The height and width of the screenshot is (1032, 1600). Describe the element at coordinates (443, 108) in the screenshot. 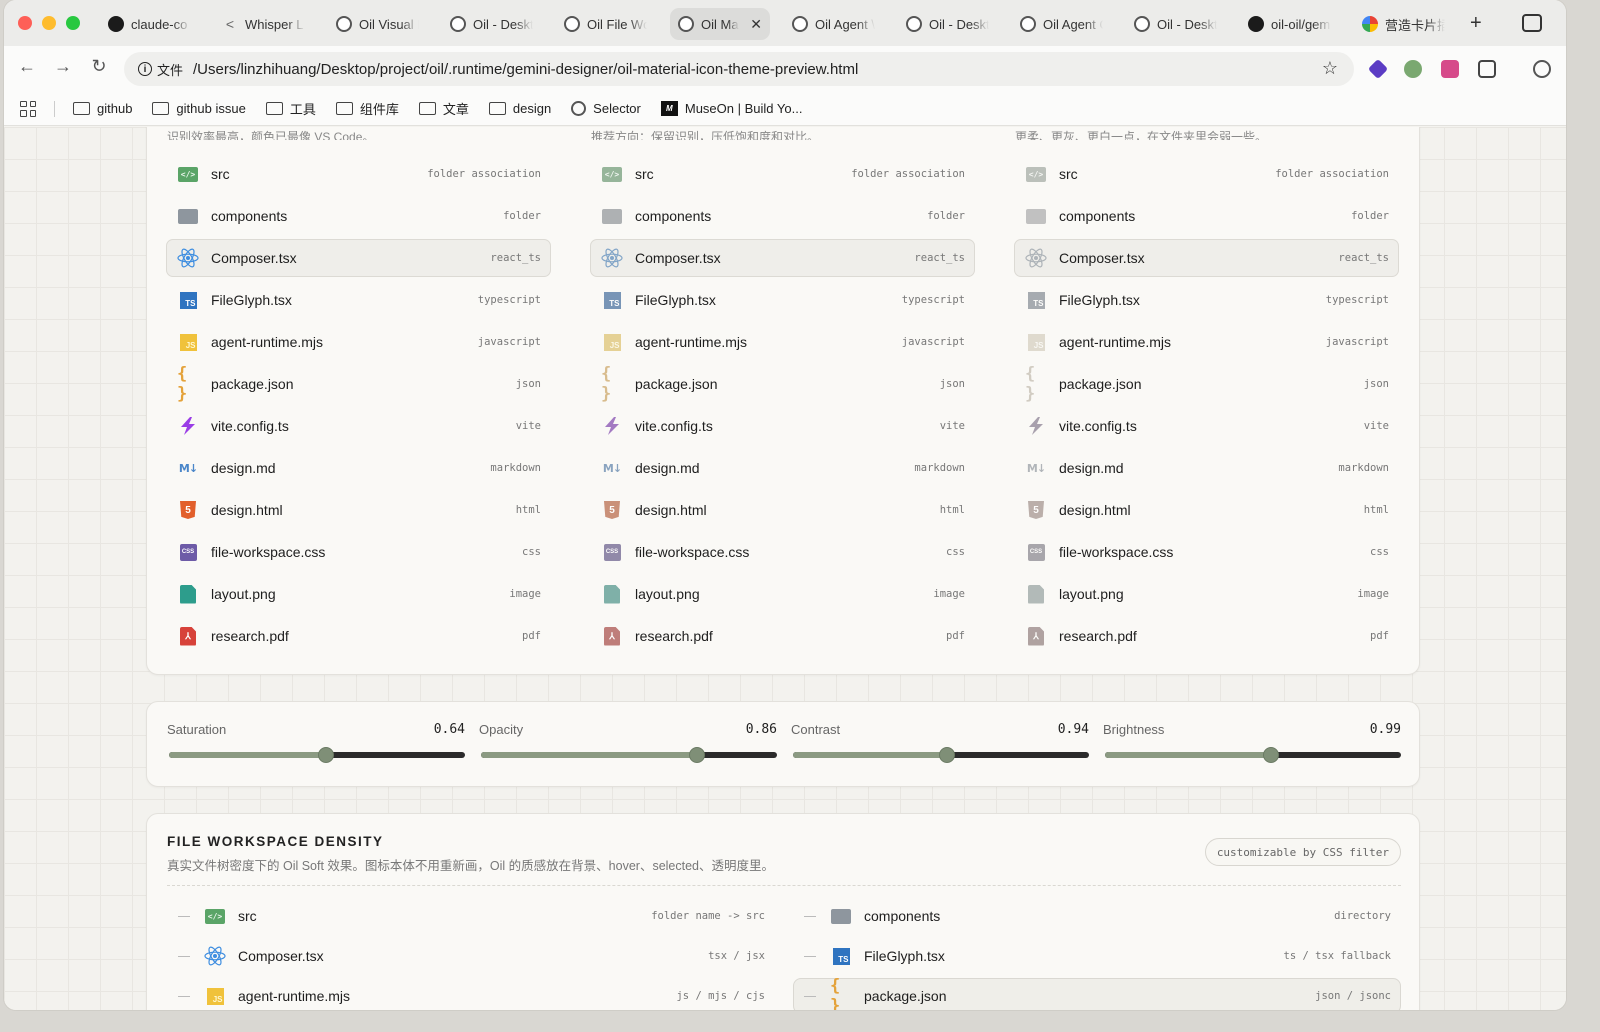

I see `bookmark-item: 文章` at that location.